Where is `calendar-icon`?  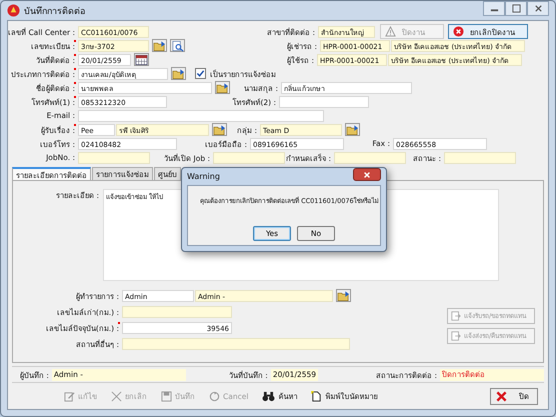
calendar-icon is located at coordinates (141, 59).